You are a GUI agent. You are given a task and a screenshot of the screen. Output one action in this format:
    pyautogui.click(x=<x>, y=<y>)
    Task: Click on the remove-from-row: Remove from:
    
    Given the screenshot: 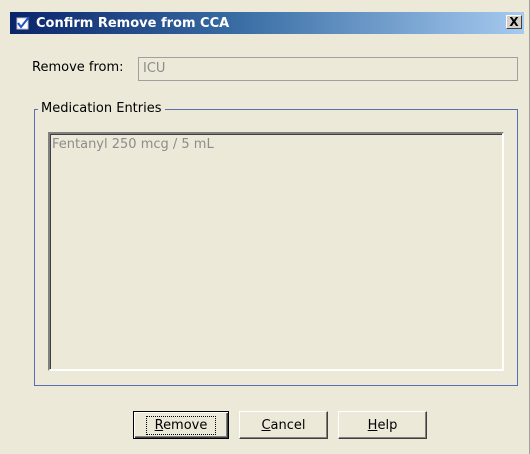 What is the action you would take?
    pyautogui.click(x=78, y=67)
    